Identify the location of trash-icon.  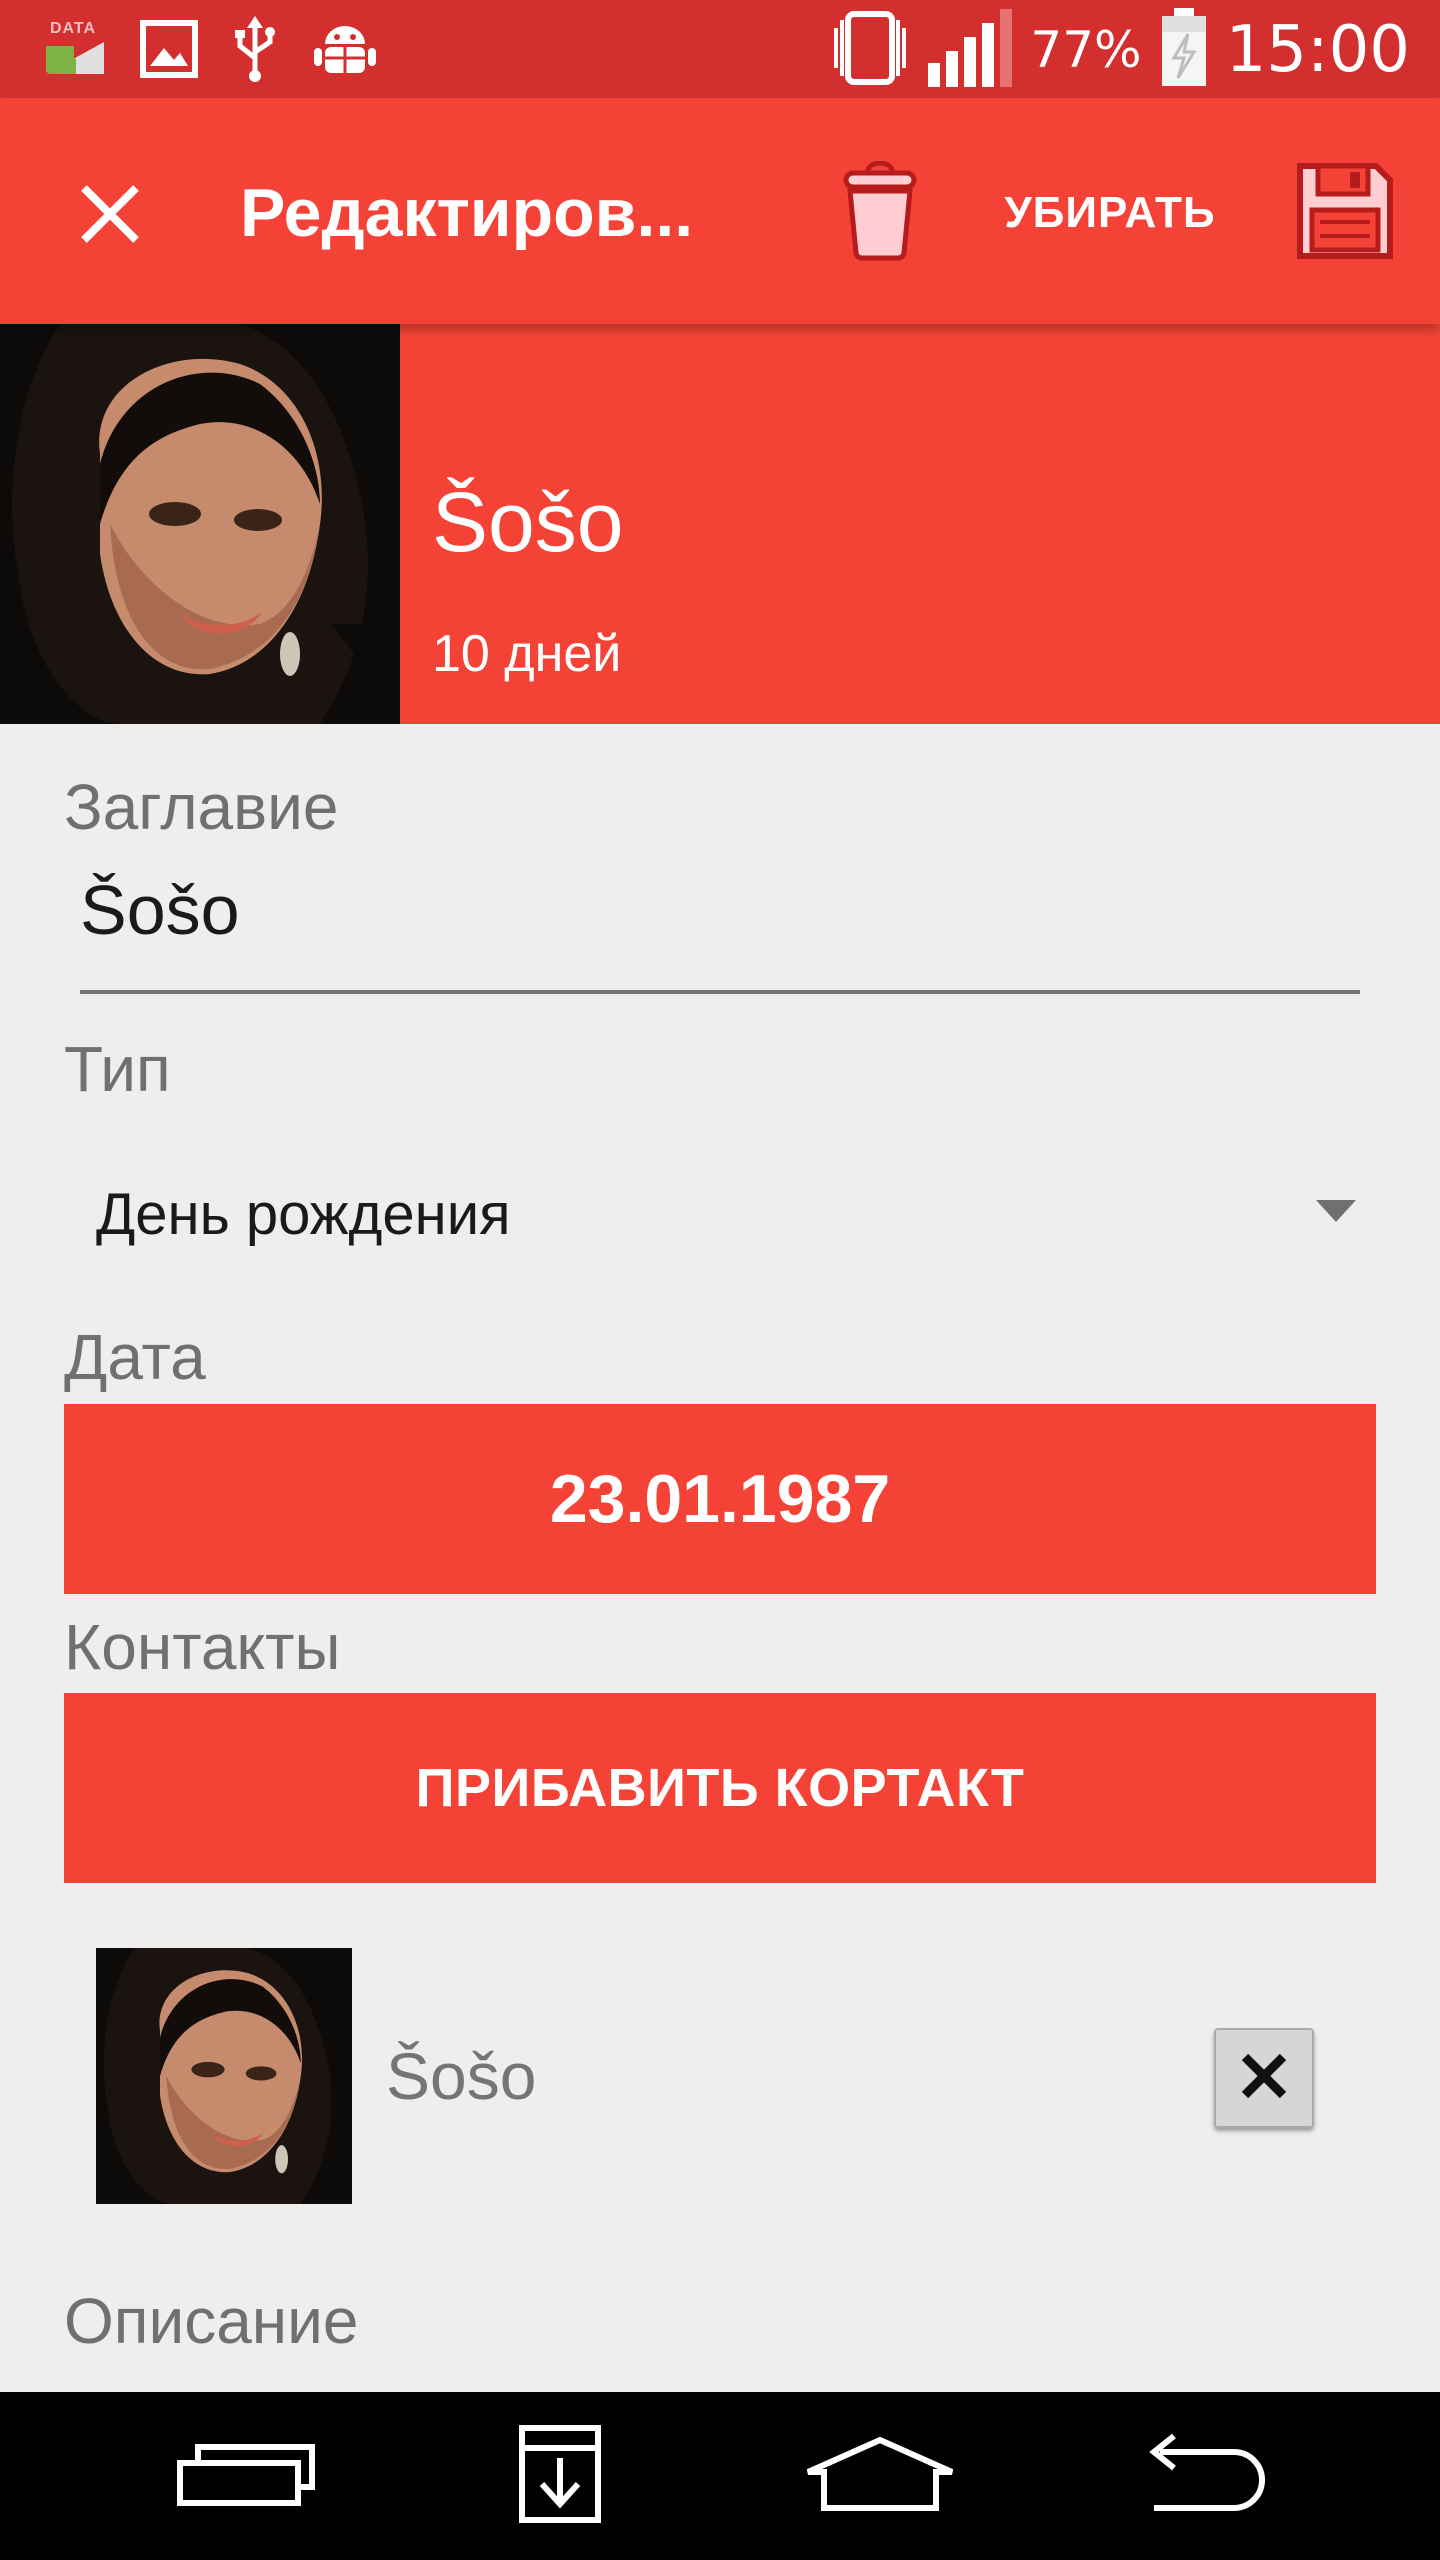
(880, 213).